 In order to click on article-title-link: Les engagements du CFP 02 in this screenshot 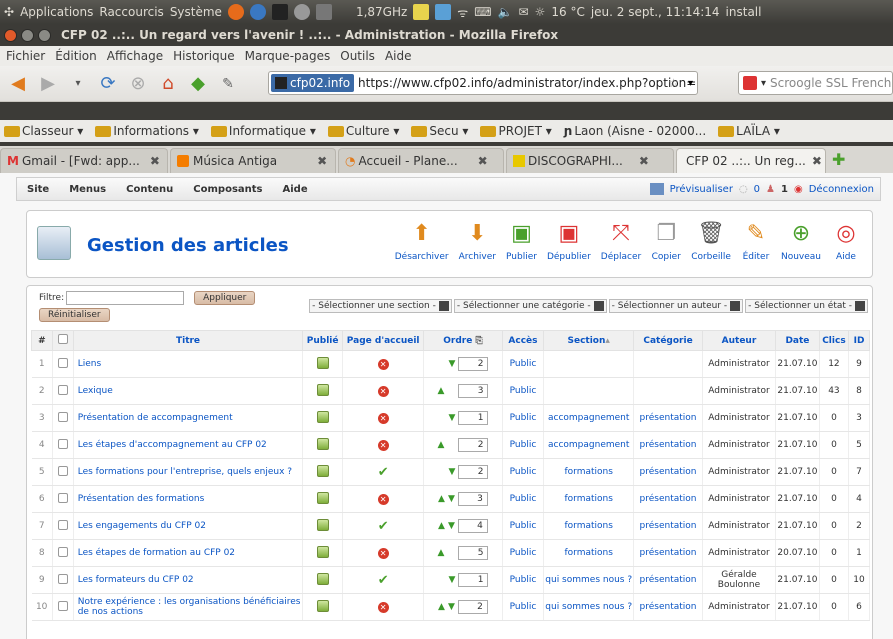, I will do `click(188, 526)`.